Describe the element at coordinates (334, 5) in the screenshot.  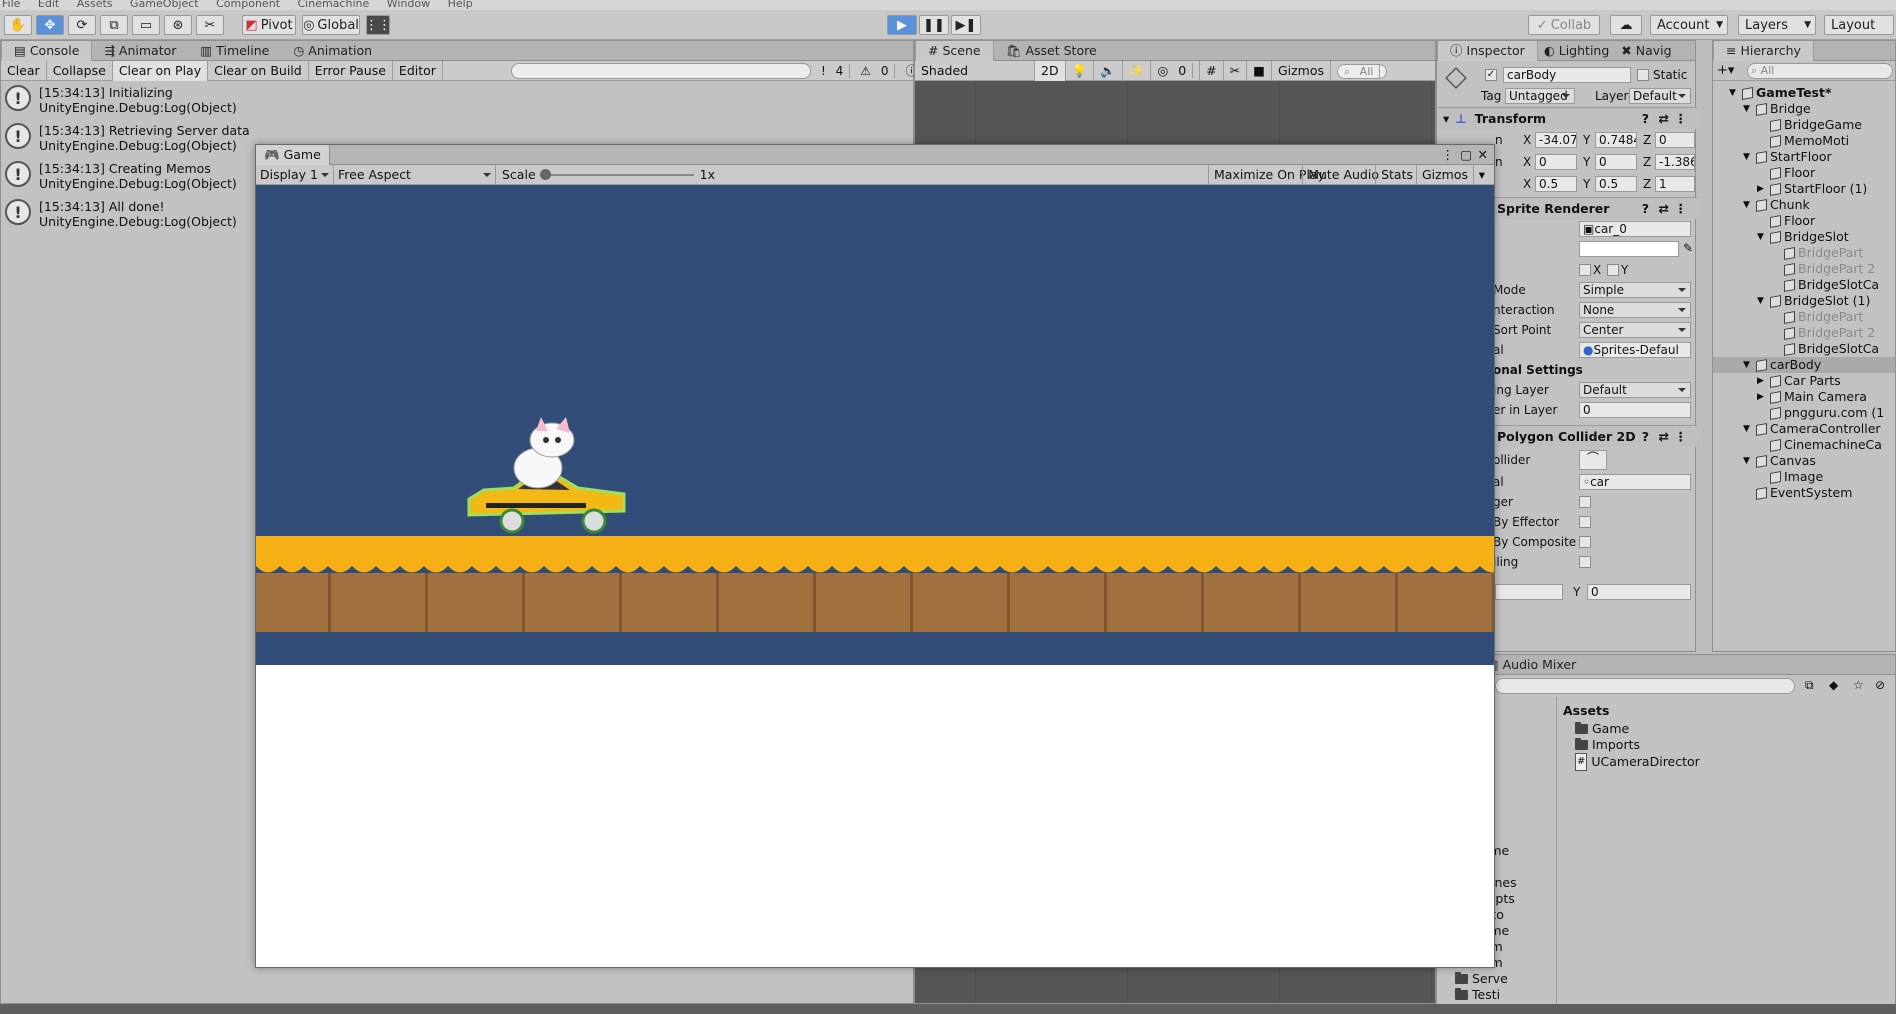
I see `menu-cinemachine: Cinemachine` at that location.